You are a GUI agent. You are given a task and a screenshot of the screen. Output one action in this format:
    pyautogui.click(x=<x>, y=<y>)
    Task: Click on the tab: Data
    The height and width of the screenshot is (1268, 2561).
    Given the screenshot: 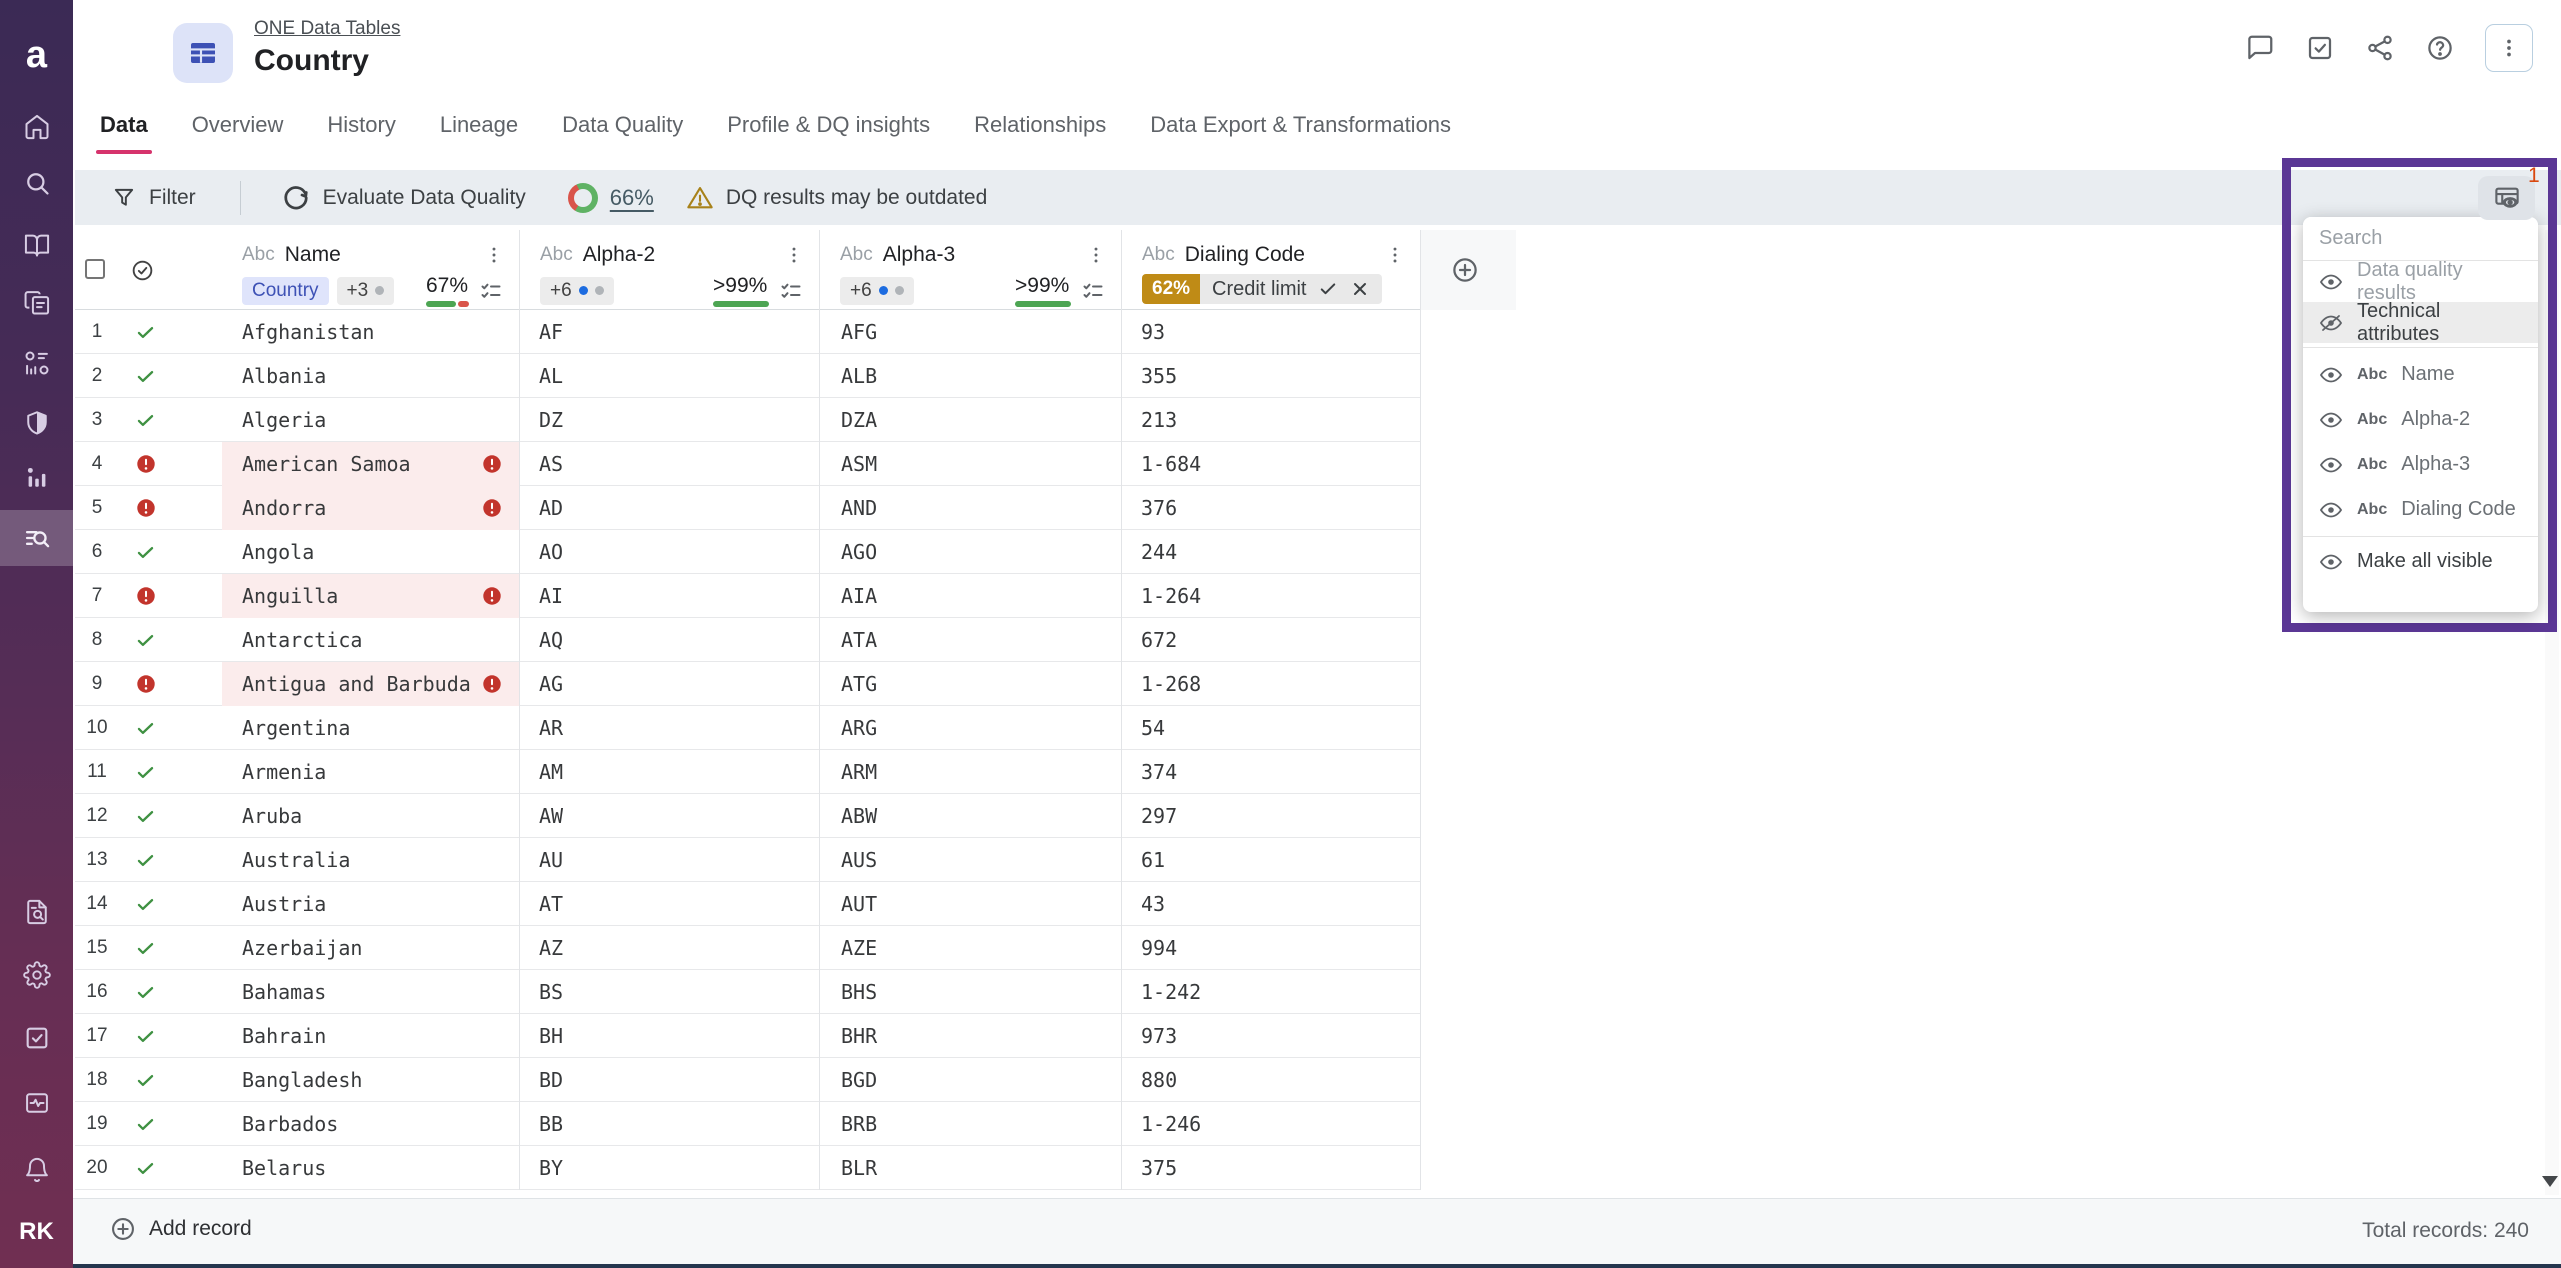 What is the action you would take?
    pyautogui.click(x=124, y=133)
    